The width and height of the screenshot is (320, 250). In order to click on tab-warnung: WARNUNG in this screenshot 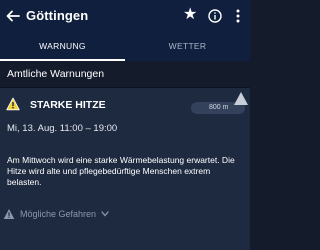, I will do `click(62, 47)`.